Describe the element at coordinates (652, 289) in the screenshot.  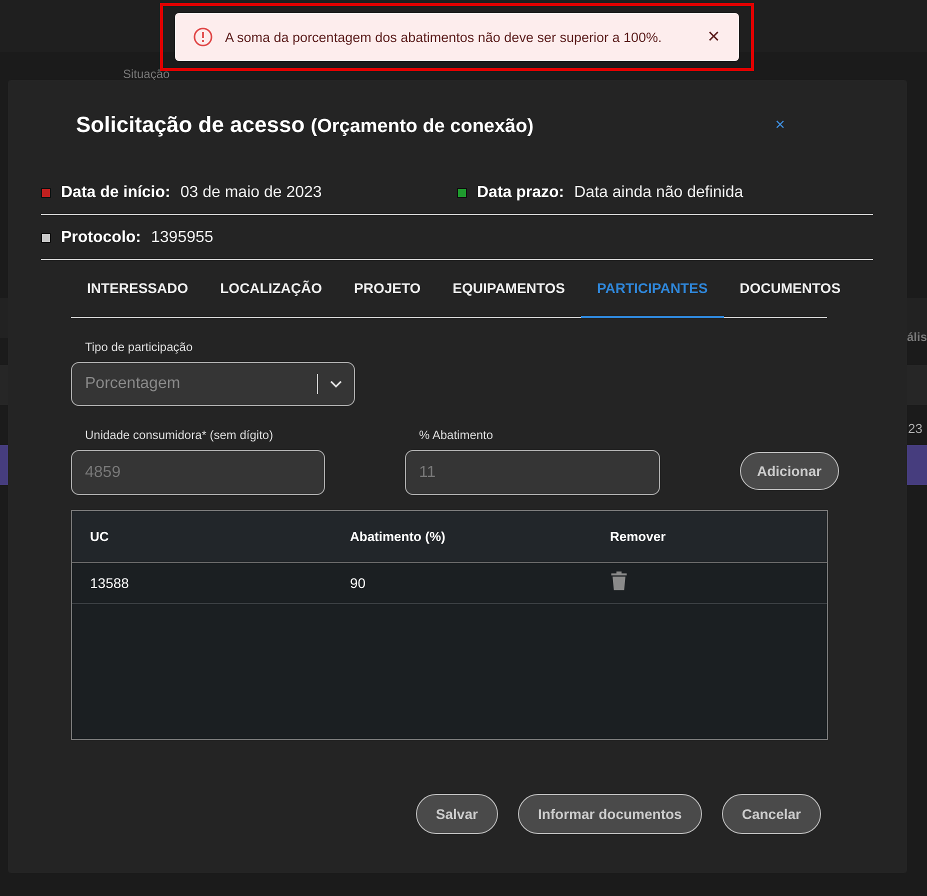
I see `tab: PARTICIPANTES` at that location.